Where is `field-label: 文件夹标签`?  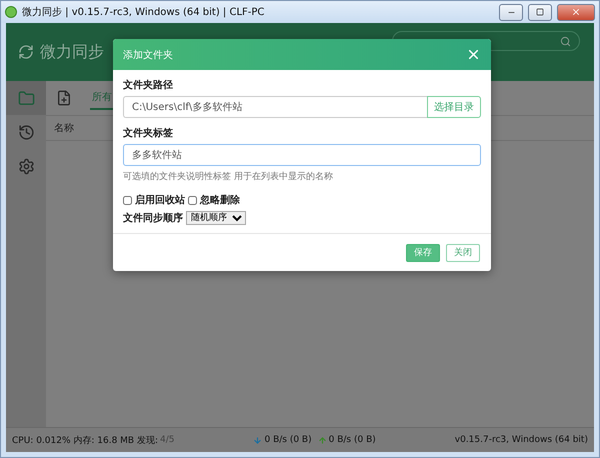
field-label: 文件夹标签 is located at coordinates (148, 133).